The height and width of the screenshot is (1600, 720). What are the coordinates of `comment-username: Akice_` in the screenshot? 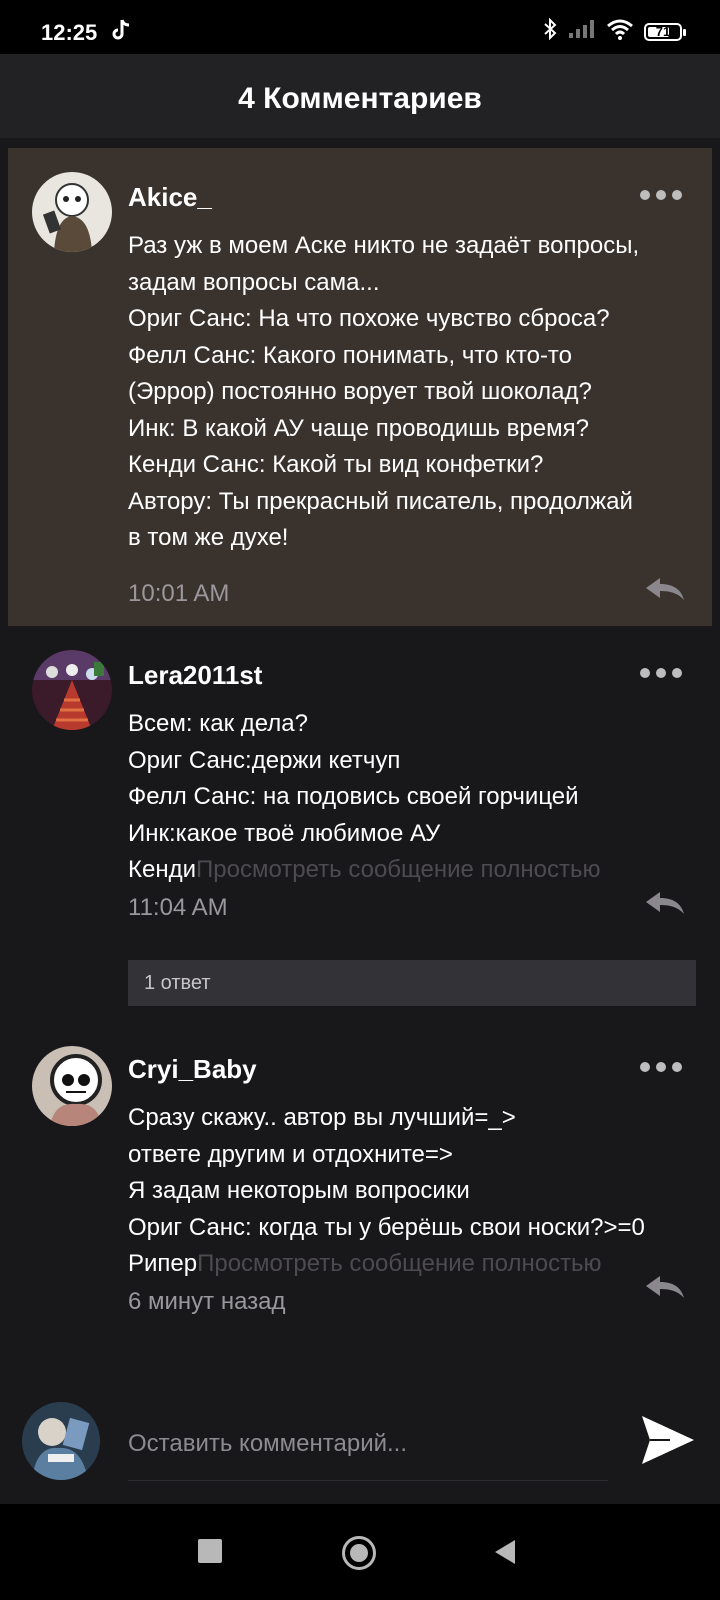 It's located at (170, 197).